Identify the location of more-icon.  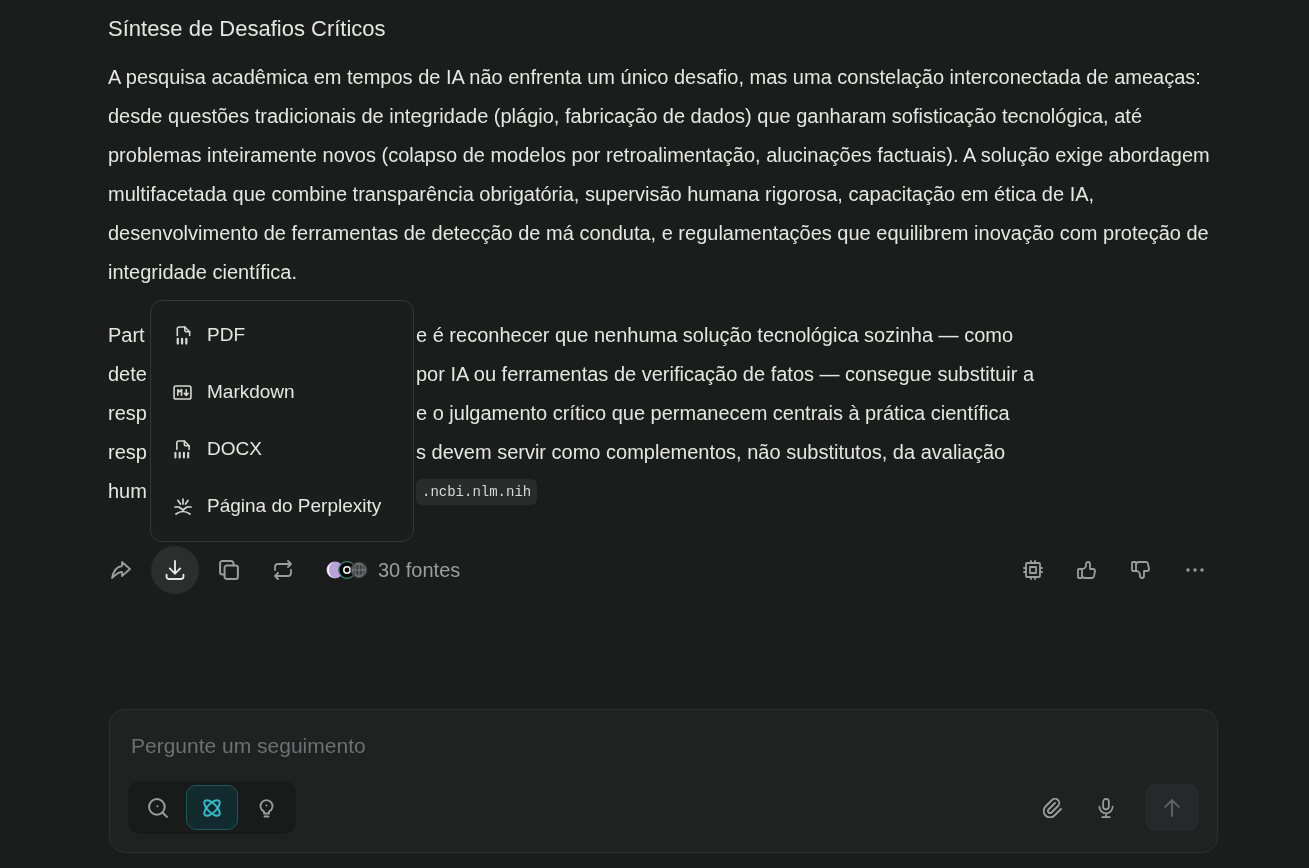
(1195, 570).